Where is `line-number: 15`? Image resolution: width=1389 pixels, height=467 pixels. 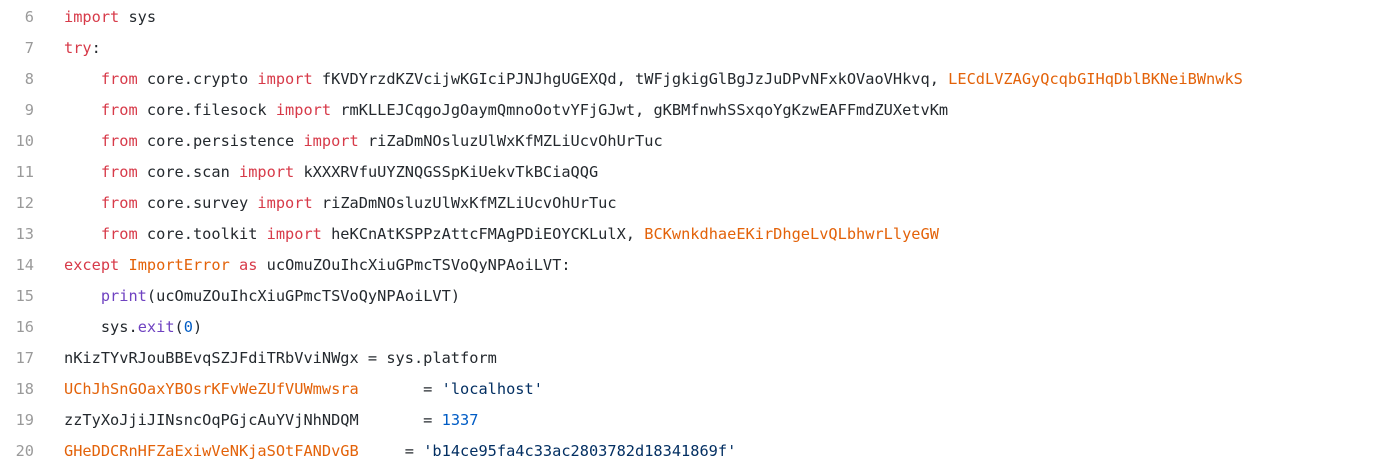
line-number: 15 is located at coordinates (24, 296).